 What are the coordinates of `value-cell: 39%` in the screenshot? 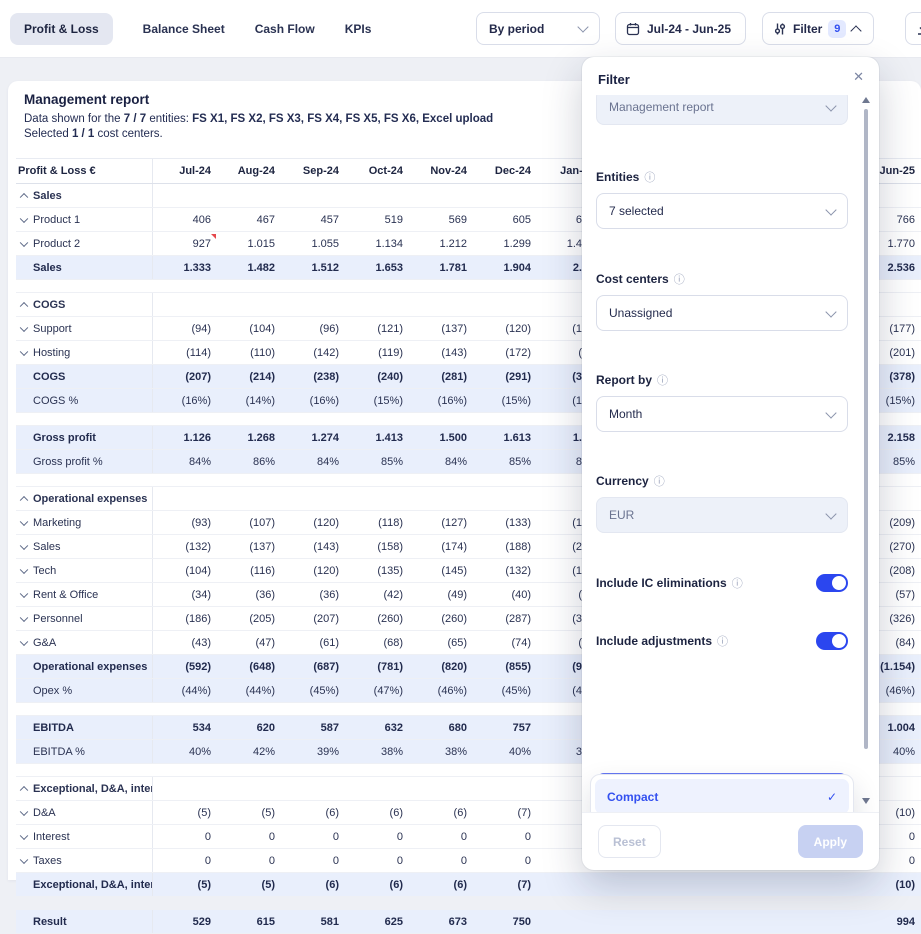 It's located at (327, 751).